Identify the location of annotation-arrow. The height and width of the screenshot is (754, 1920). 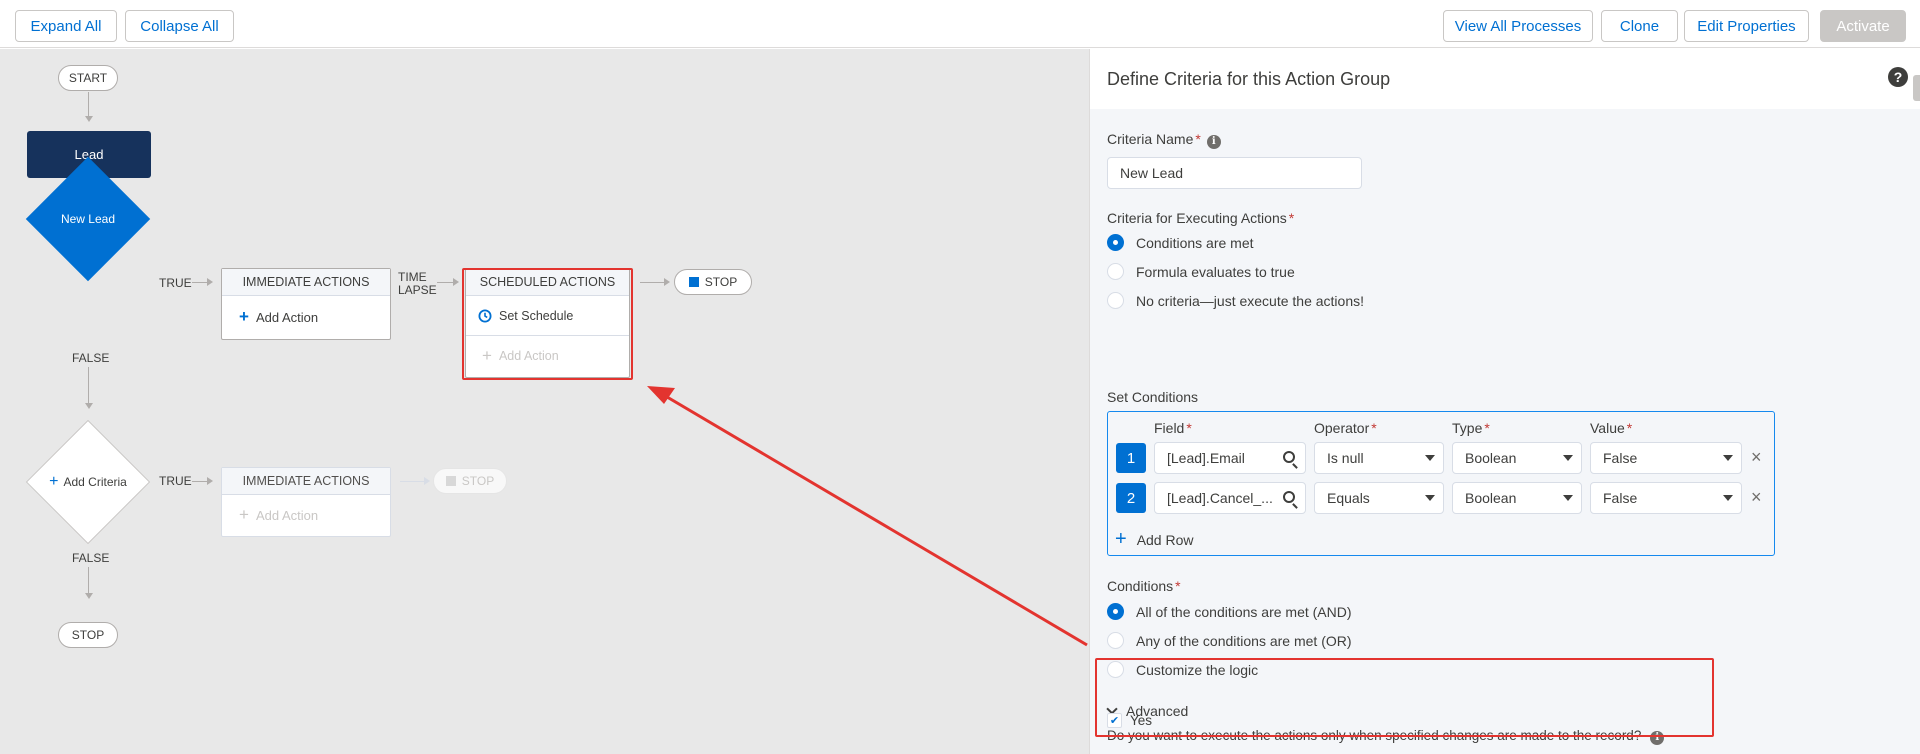
(867, 516).